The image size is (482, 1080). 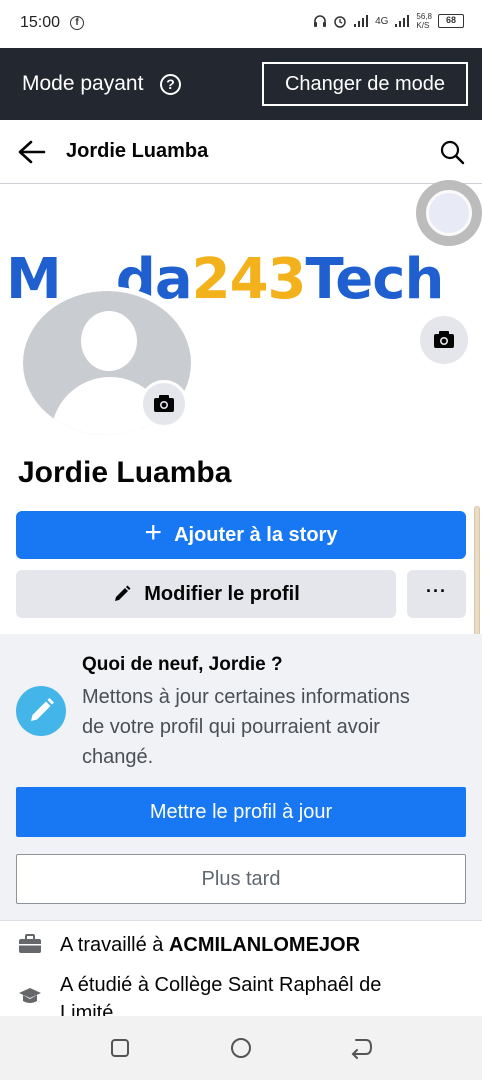 I want to click on brand-part-4: Tech, so click(x=375, y=279).